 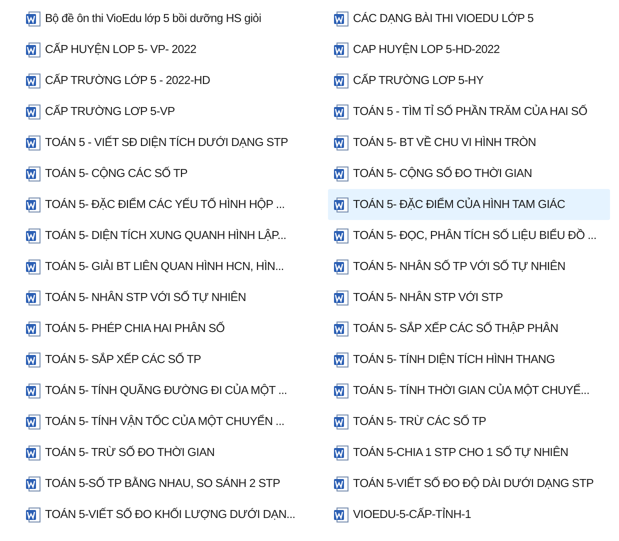 What do you see at coordinates (469, 421) in the screenshot?
I see `file-item: TOÁN 5- TRỪ CÁC SỐ TP` at bounding box center [469, 421].